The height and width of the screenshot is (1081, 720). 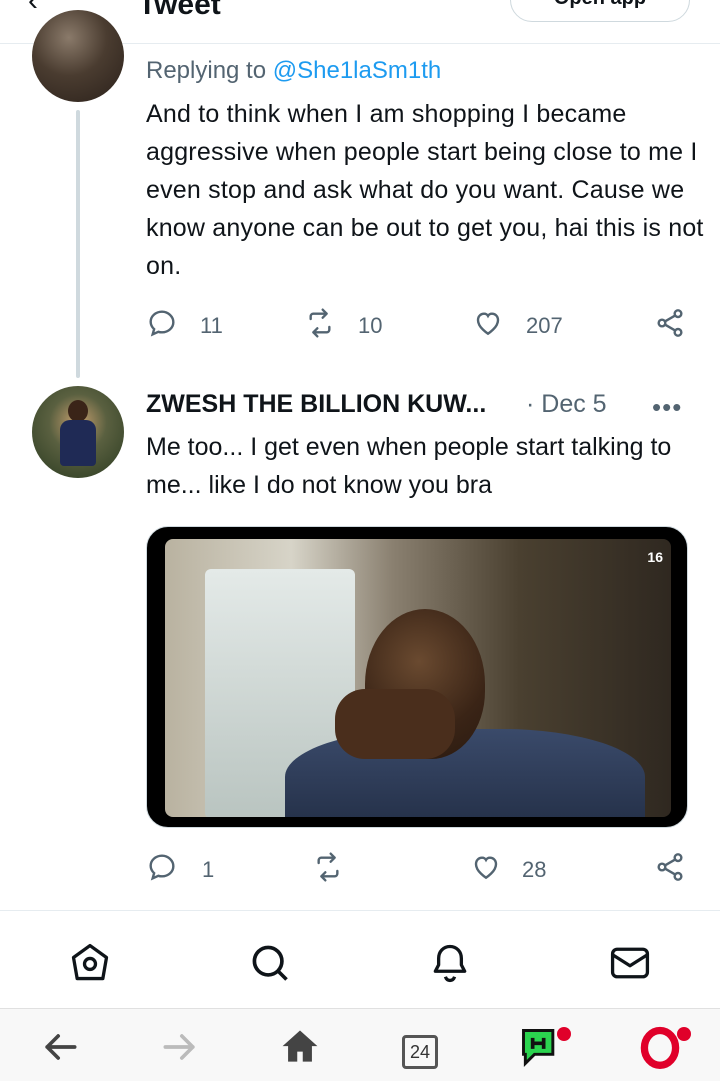 What do you see at coordinates (566, 404) in the screenshot?
I see `tweet-date: · Dec 5` at bounding box center [566, 404].